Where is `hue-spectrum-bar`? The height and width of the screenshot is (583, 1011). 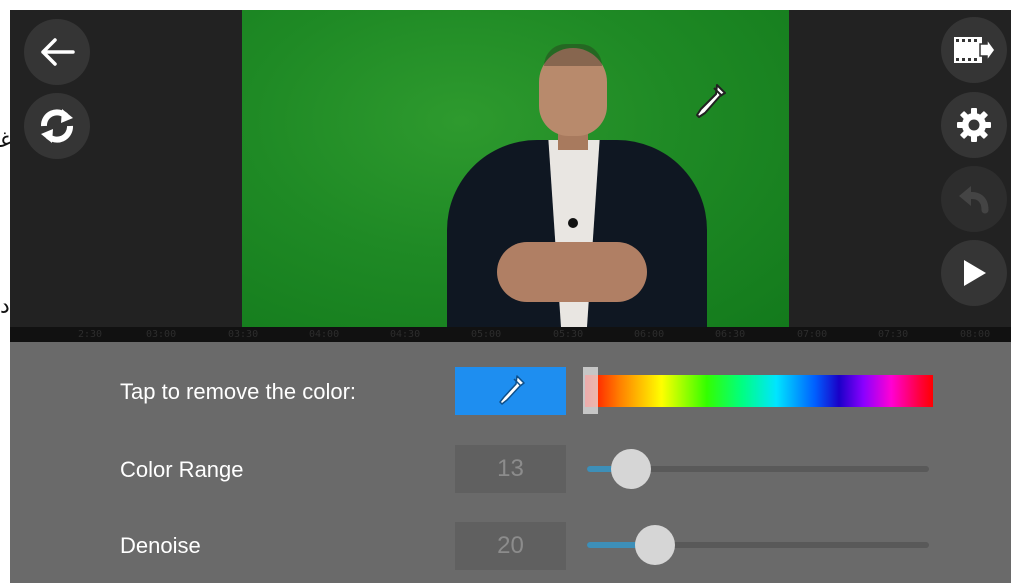
hue-spectrum-bar is located at coordinates (759, 391).